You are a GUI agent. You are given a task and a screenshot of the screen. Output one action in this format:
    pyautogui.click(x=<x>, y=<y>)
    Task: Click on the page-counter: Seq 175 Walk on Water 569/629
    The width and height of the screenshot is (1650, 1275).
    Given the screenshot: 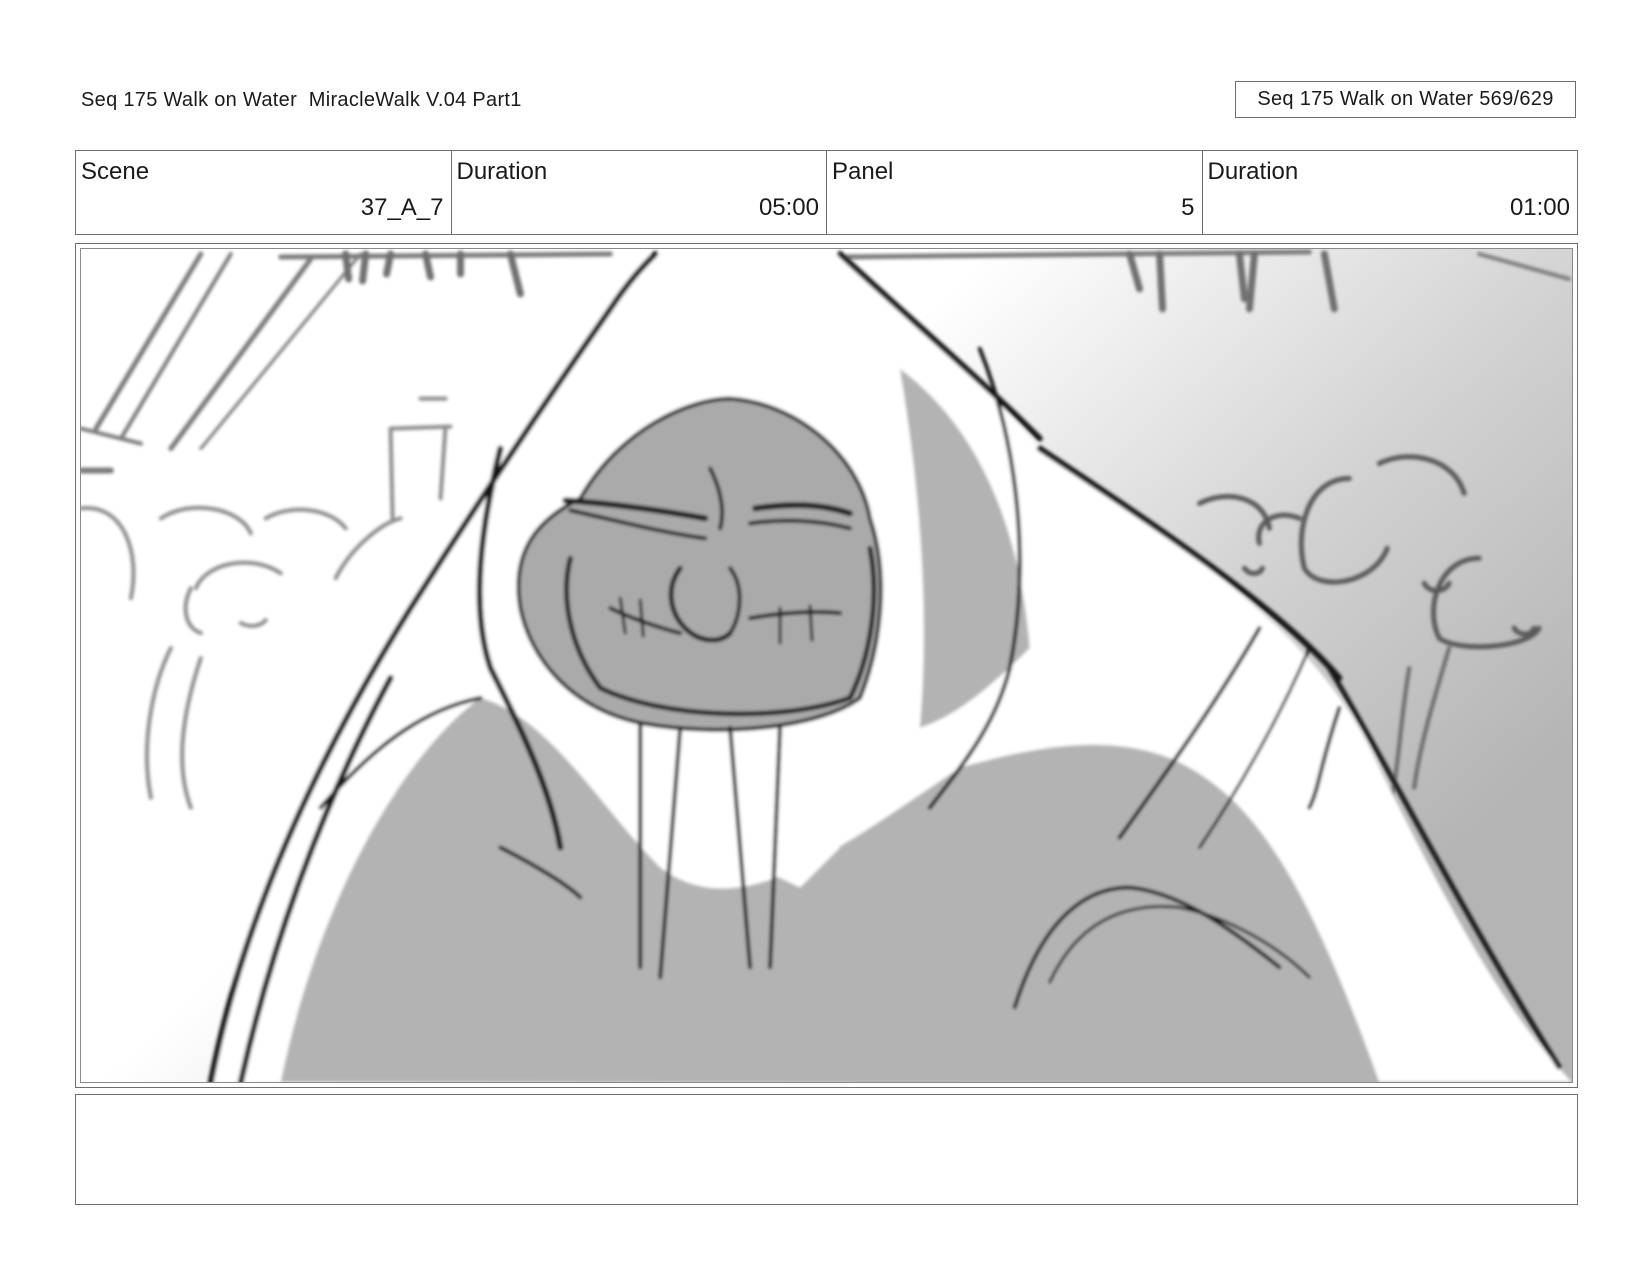 What is the action you would take?
    pyautogui.click(x=1405, y=99)
    